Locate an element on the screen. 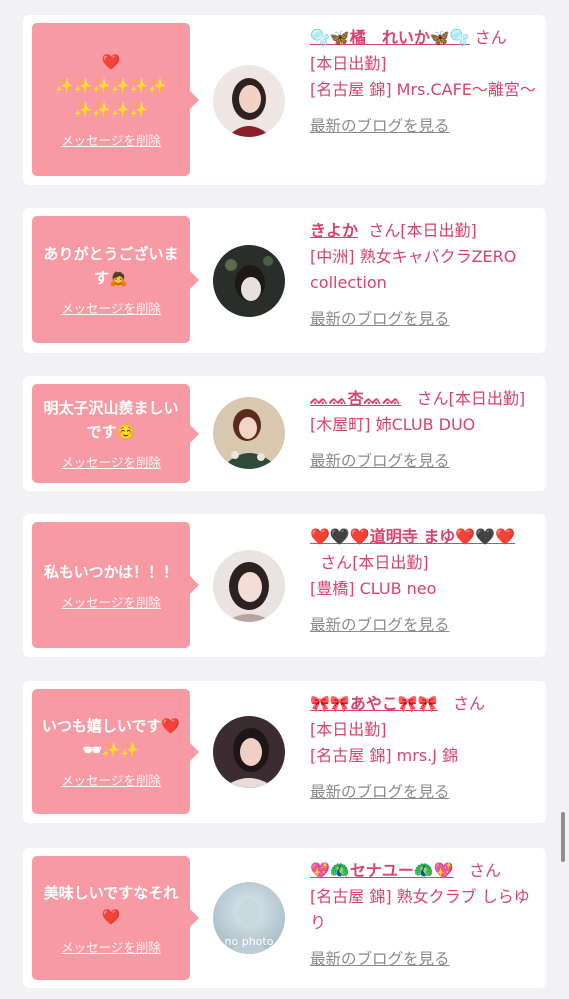 This screenshot has height=999, width=569. message-bubble: 美味しいですなそれ❤️ メッセージを削除 is located at coordinates (115, 918).